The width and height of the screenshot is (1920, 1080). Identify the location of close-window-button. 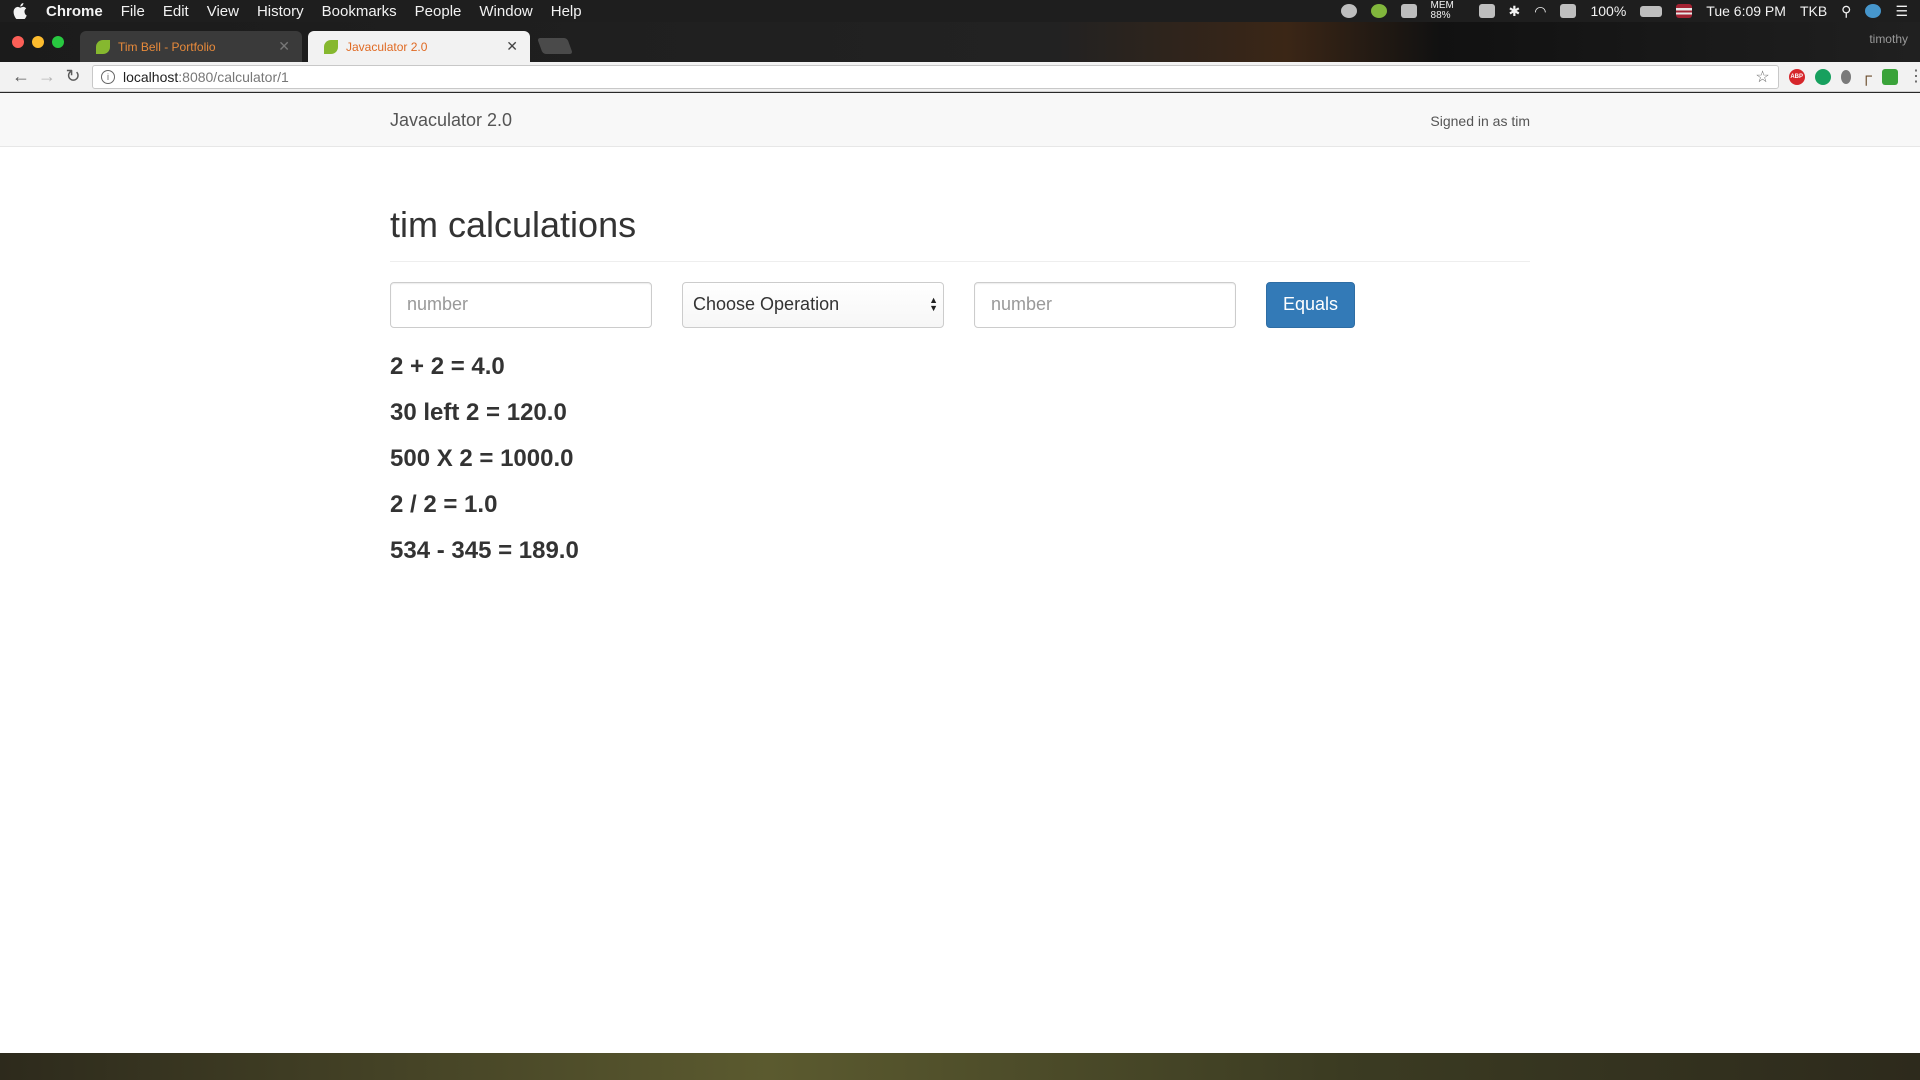
(18, 42).